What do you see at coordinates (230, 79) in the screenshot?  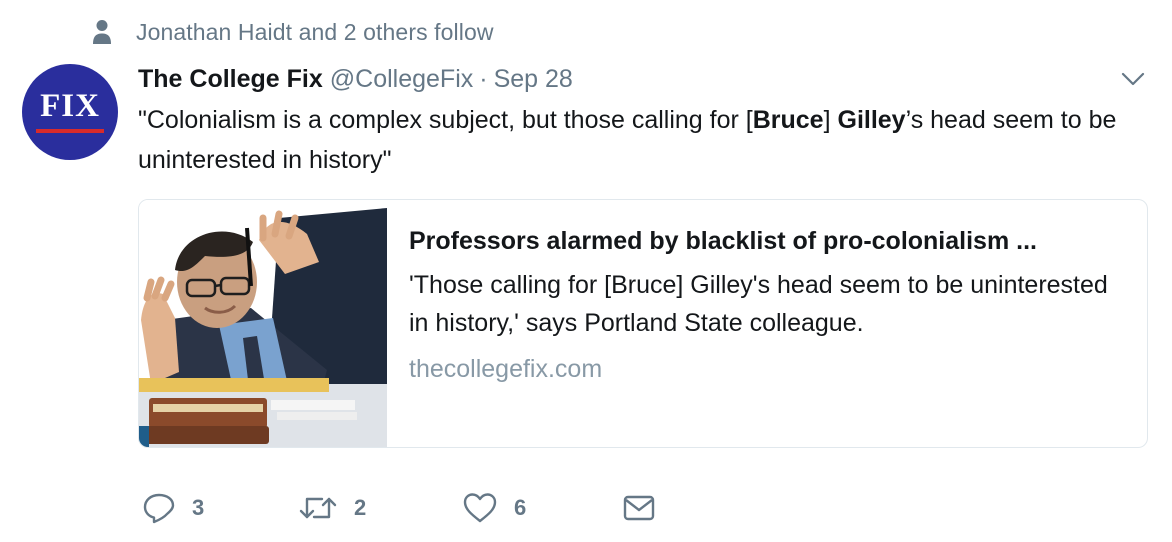 I see `display-name: The College Fix` at bounding box center [230, 79].